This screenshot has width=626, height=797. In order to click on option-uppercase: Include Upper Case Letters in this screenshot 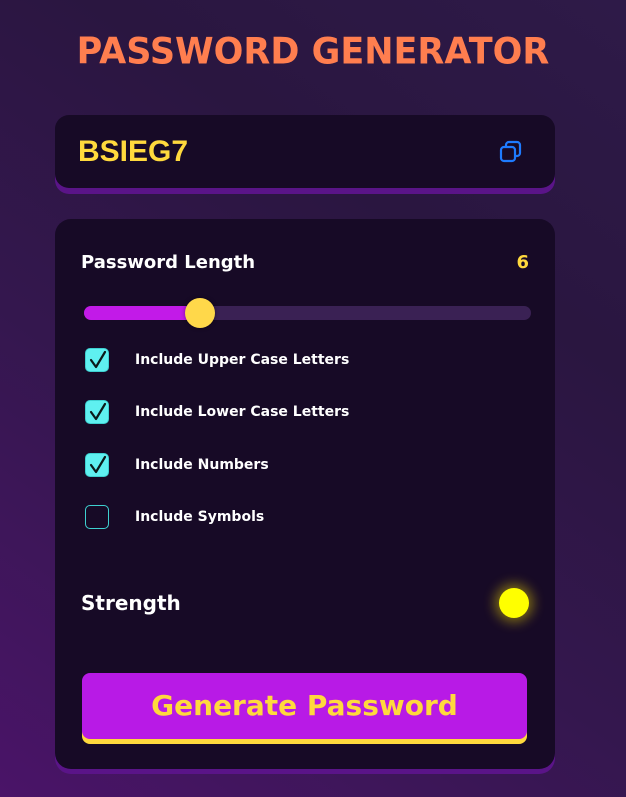, I will do `click(295, 361)`.